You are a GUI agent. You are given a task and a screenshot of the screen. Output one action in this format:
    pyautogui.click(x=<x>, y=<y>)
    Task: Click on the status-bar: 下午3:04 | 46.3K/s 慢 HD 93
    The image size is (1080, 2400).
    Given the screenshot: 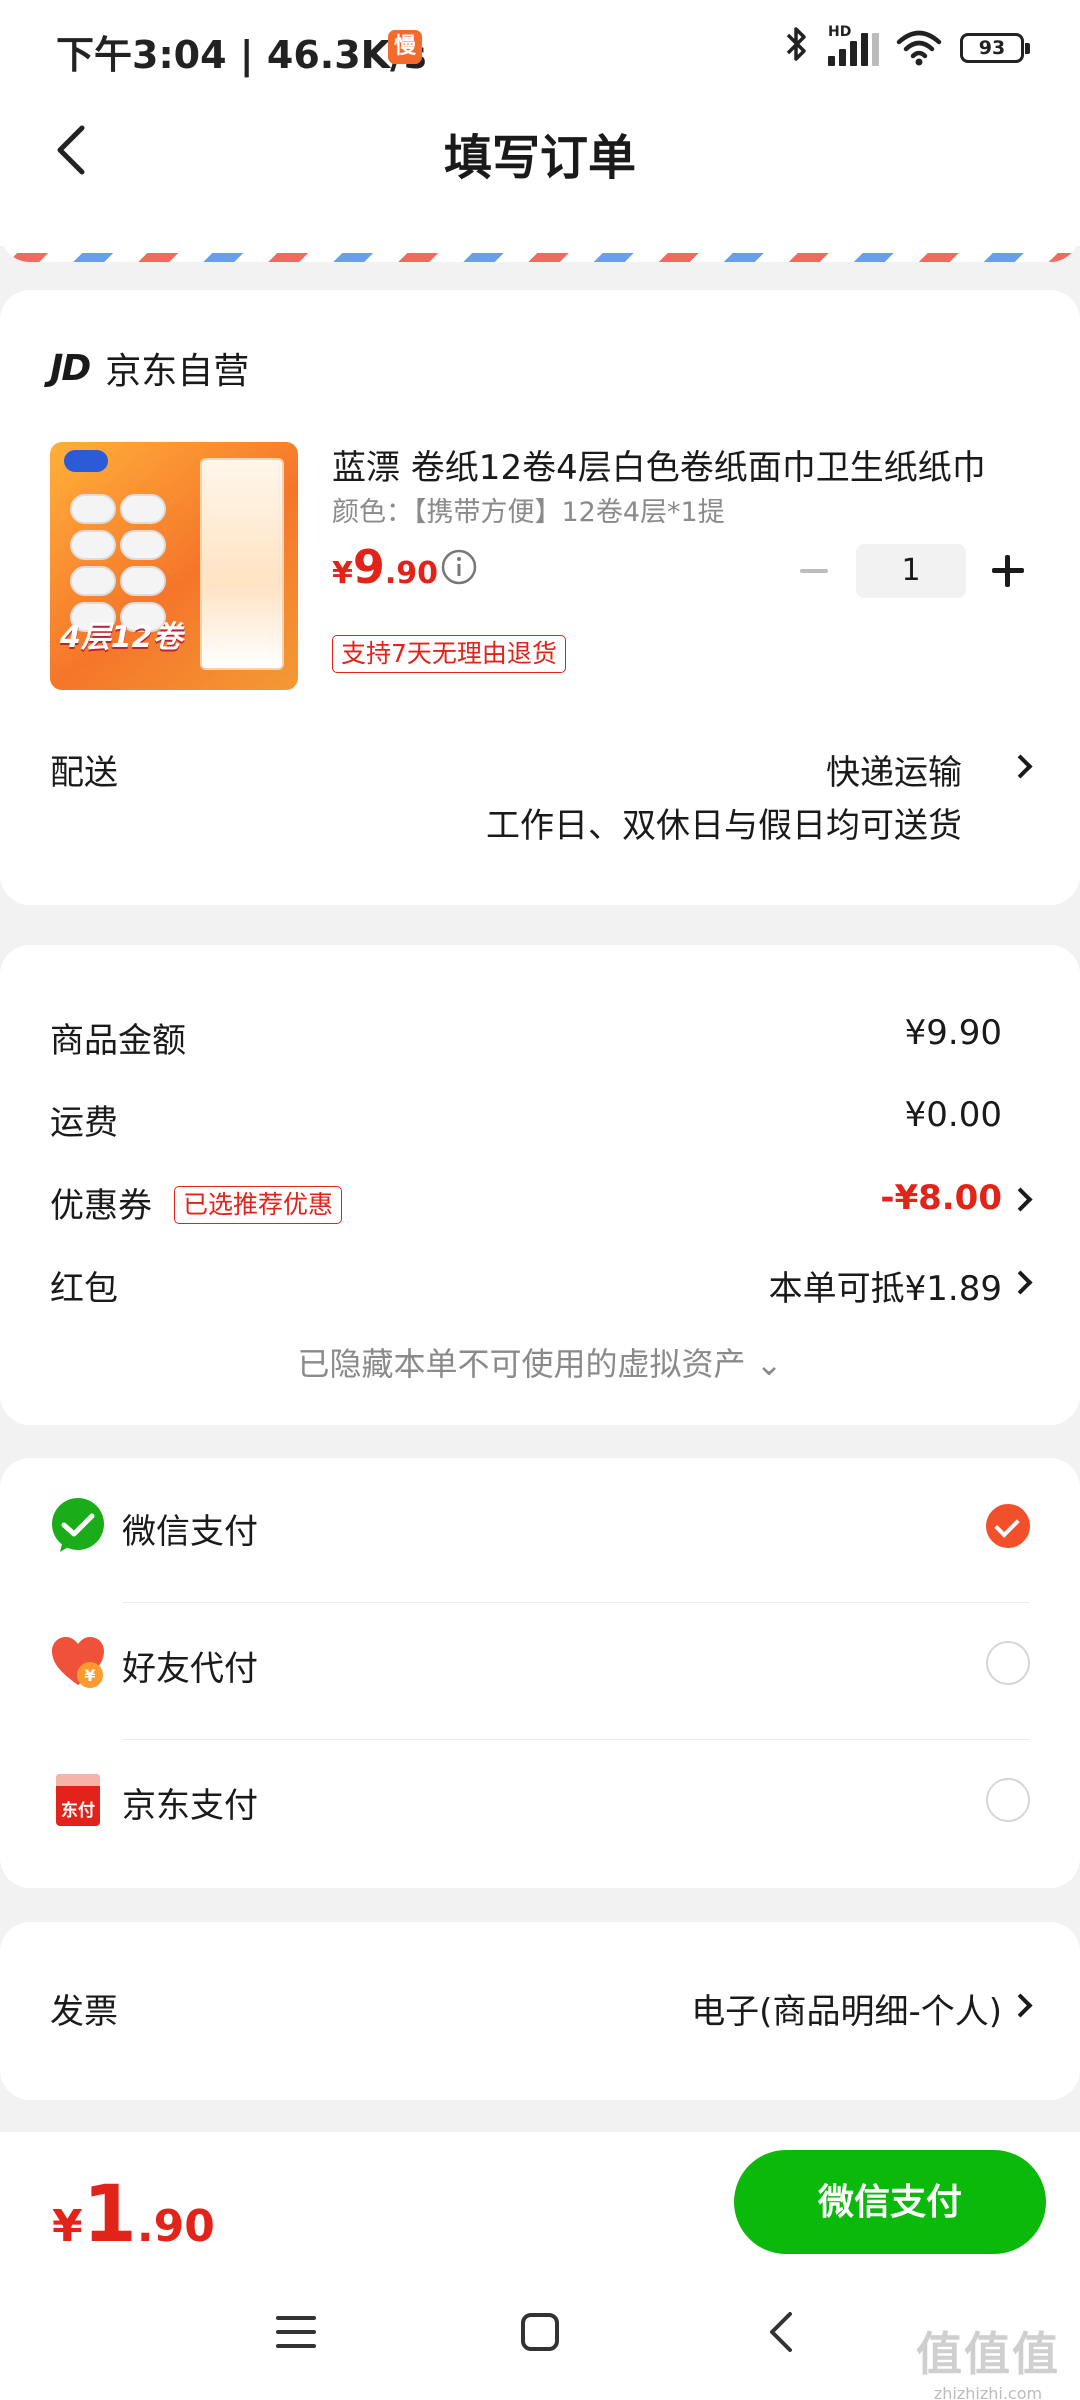 What is the action you would take?
    pyautogui.click(x=540, y=48)
    